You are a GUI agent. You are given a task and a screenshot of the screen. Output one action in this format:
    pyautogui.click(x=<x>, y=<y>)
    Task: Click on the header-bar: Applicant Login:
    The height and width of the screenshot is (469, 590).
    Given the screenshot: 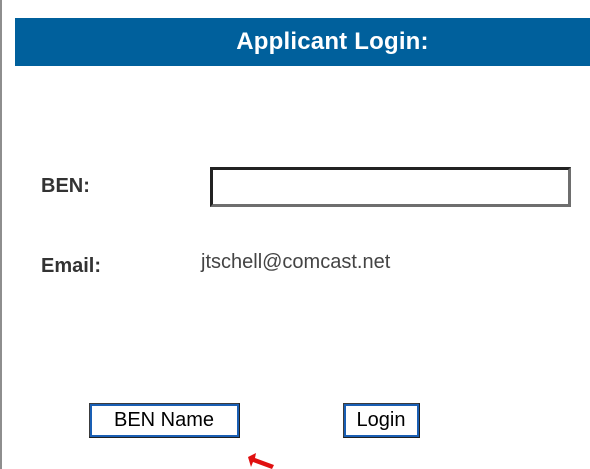 What is the action you would take?
    pyautogui.click(x=302, y=42)
    